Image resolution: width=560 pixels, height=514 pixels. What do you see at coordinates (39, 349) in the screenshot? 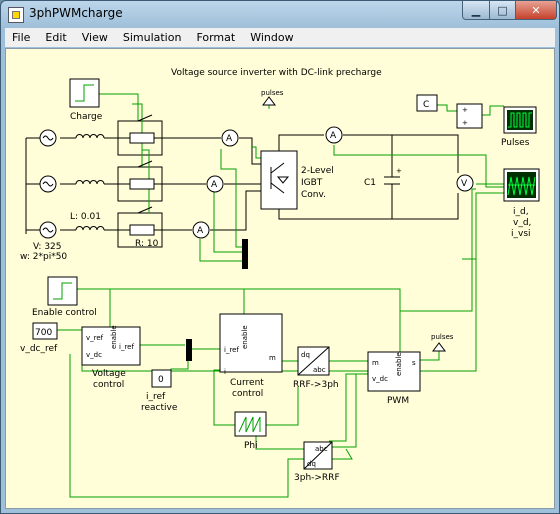
I see `v-dc-ref-label: v_dc_ref` at bounding box center [39, 349].